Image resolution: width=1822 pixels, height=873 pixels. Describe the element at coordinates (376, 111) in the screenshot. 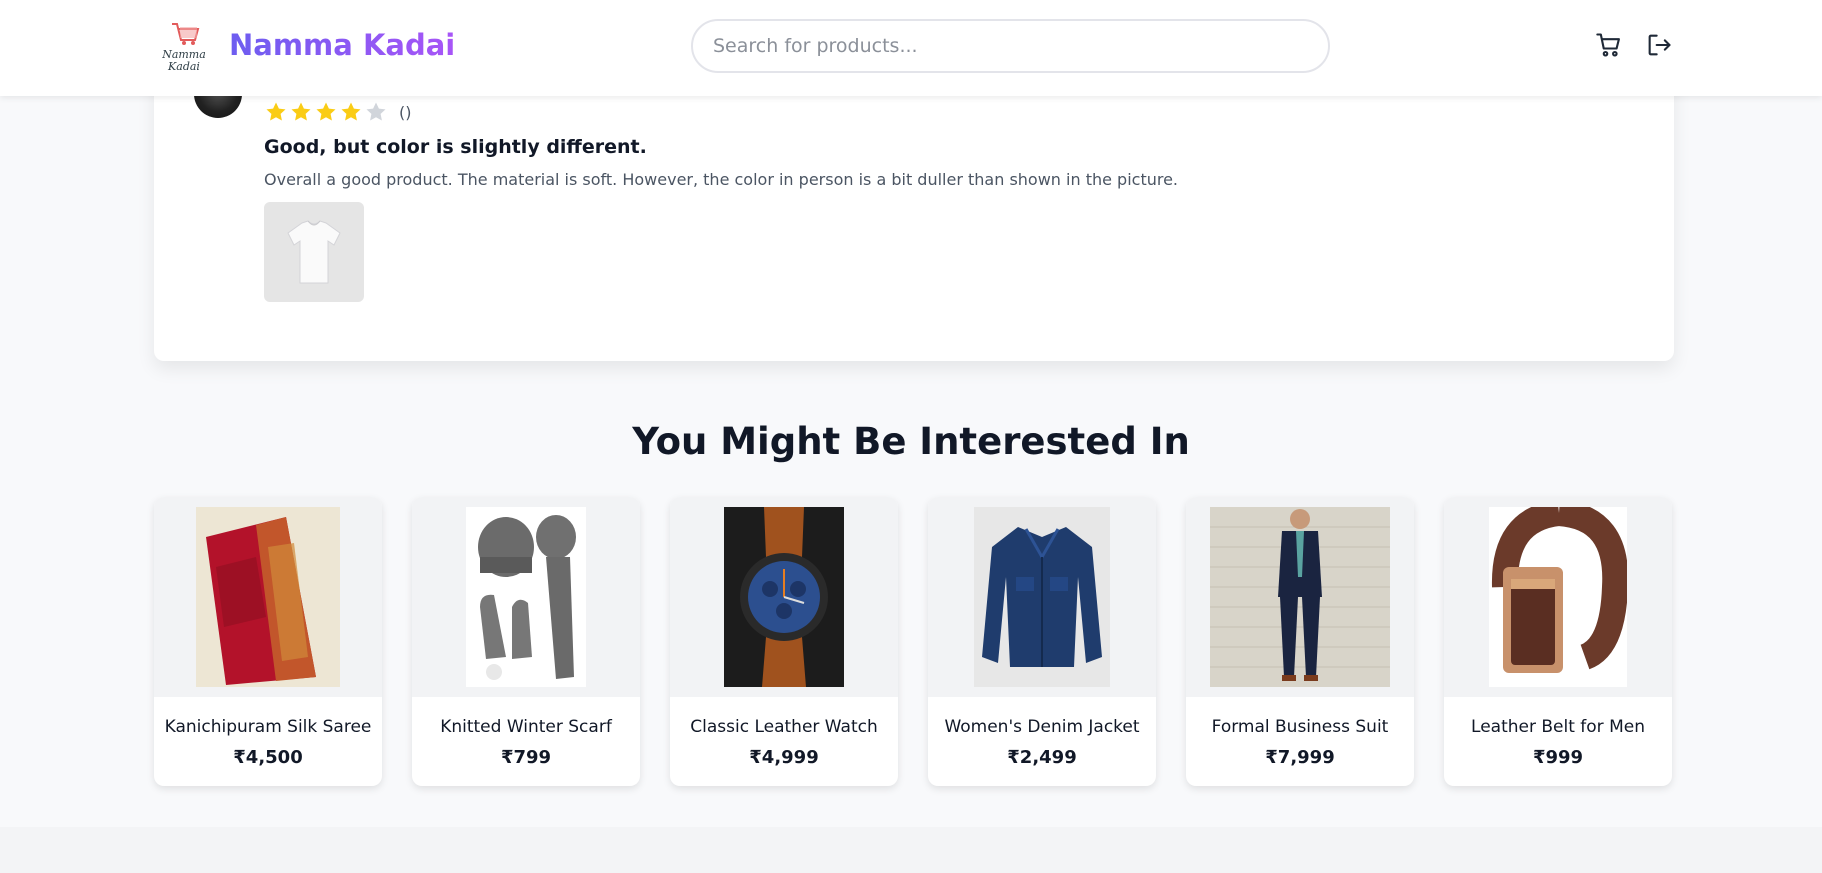

I see `star-empty-icon` at that location.